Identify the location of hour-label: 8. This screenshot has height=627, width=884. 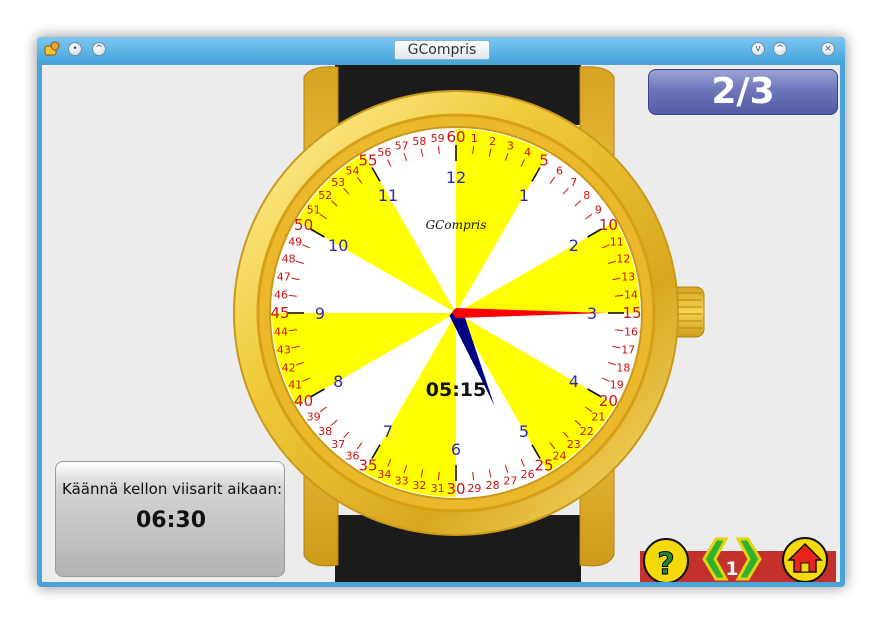
(338, 381).